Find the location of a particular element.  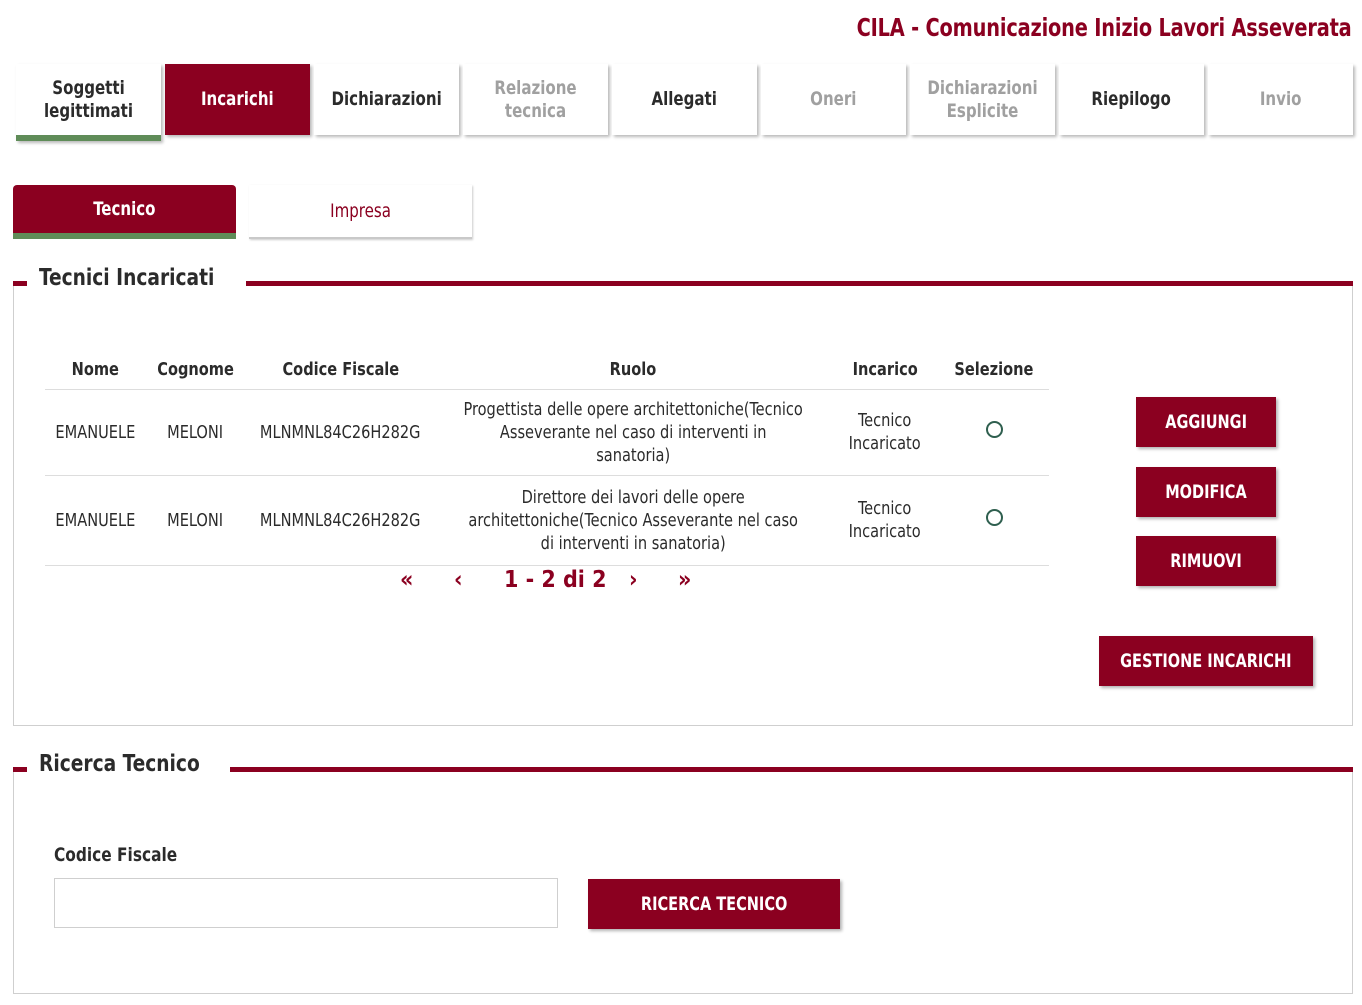

column-header-selezione: Selezione is located at coordinates (994, 370).